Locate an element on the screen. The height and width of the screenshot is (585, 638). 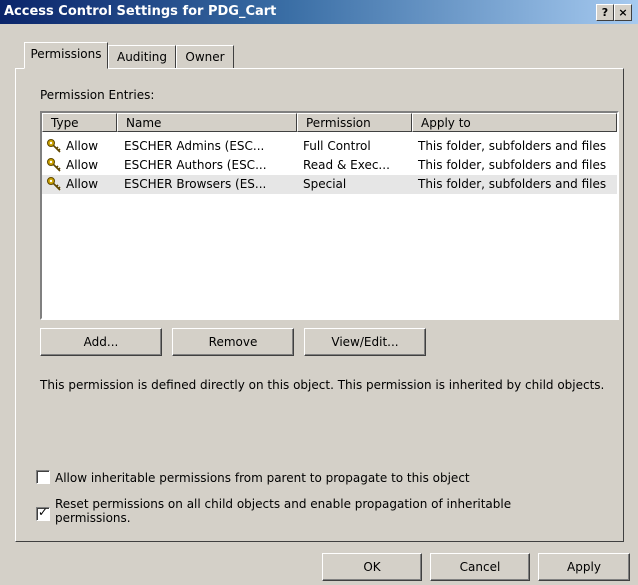
tab-auditing: Auditing is located at coordinates (142, 57).